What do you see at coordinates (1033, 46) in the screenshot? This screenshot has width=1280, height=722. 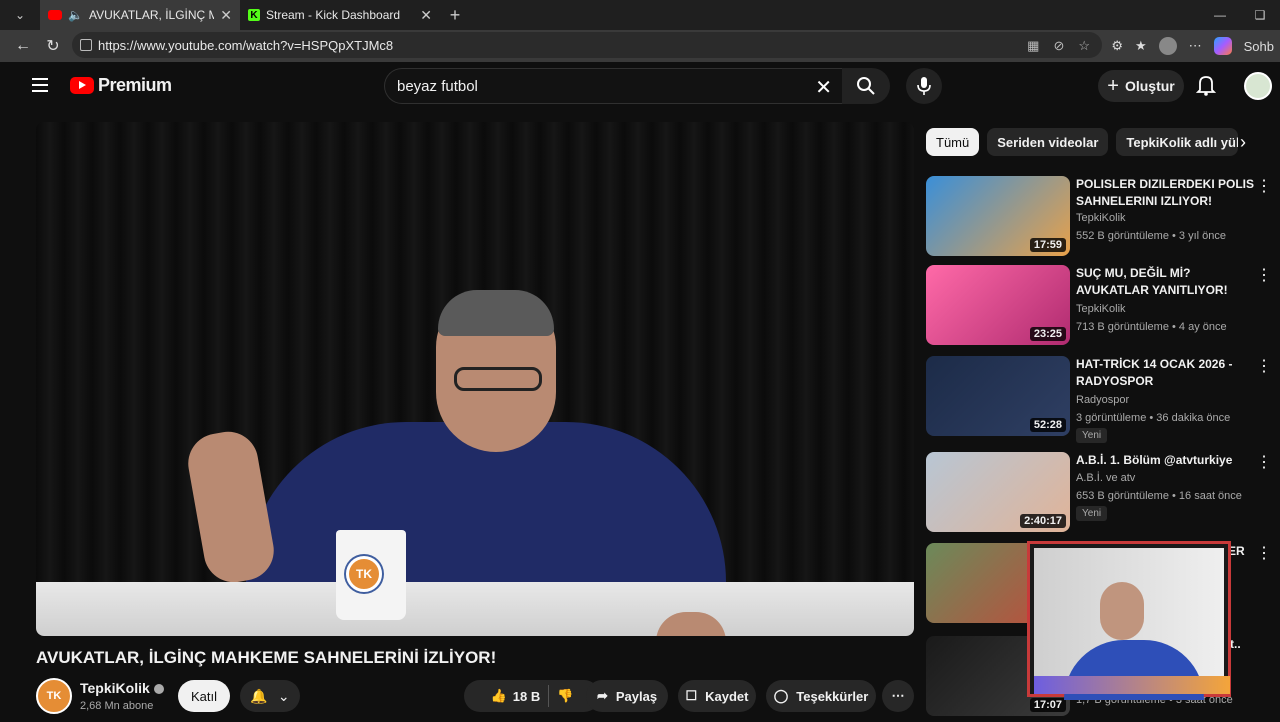 I see `app-available-icon: ▦` at bounding box center [1033, 46].